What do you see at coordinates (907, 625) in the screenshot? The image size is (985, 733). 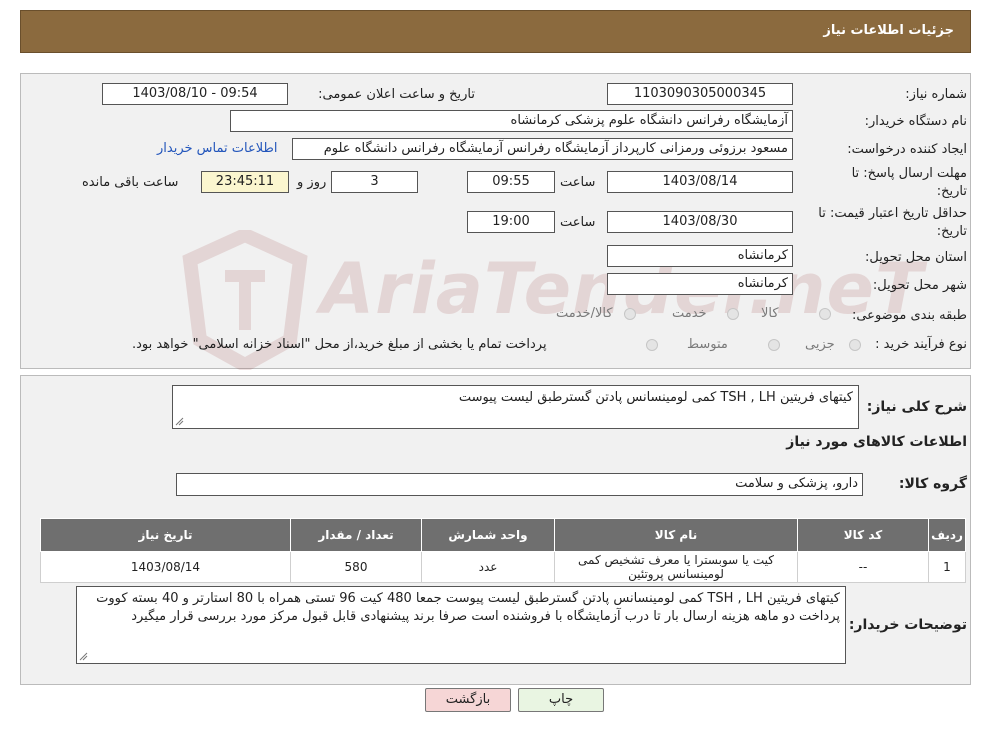 I see `buyer-notes-label: توضیحات خریدار:` at bounding box center [907, 625].